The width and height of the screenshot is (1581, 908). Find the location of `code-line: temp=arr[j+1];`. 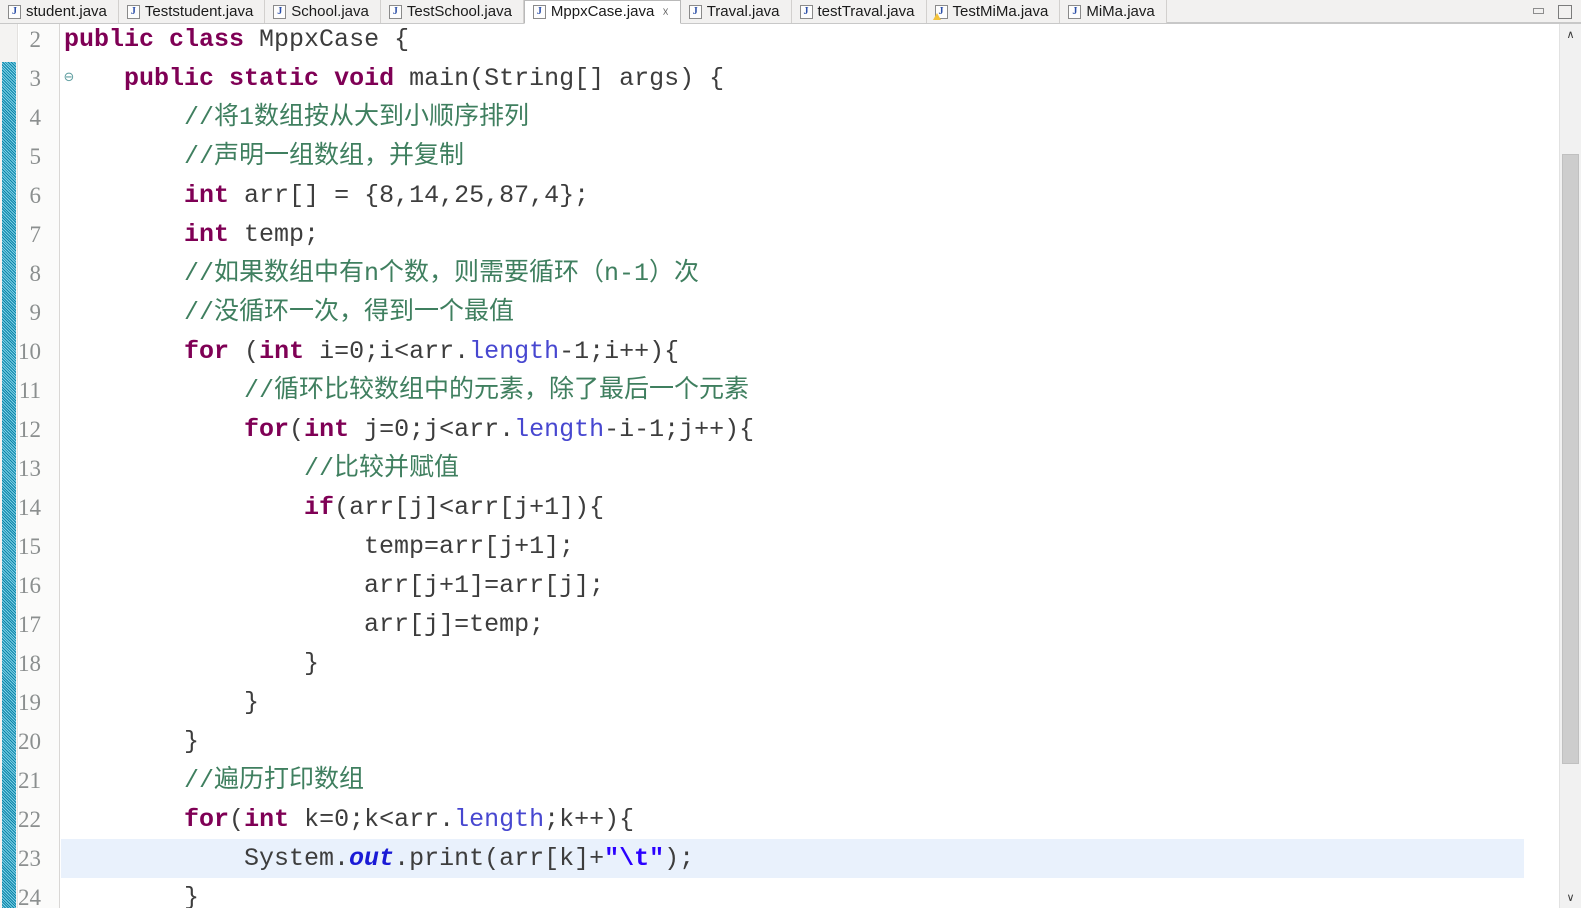

code-line: temp=arr[j+1]; is located at coordinates (317, 546).